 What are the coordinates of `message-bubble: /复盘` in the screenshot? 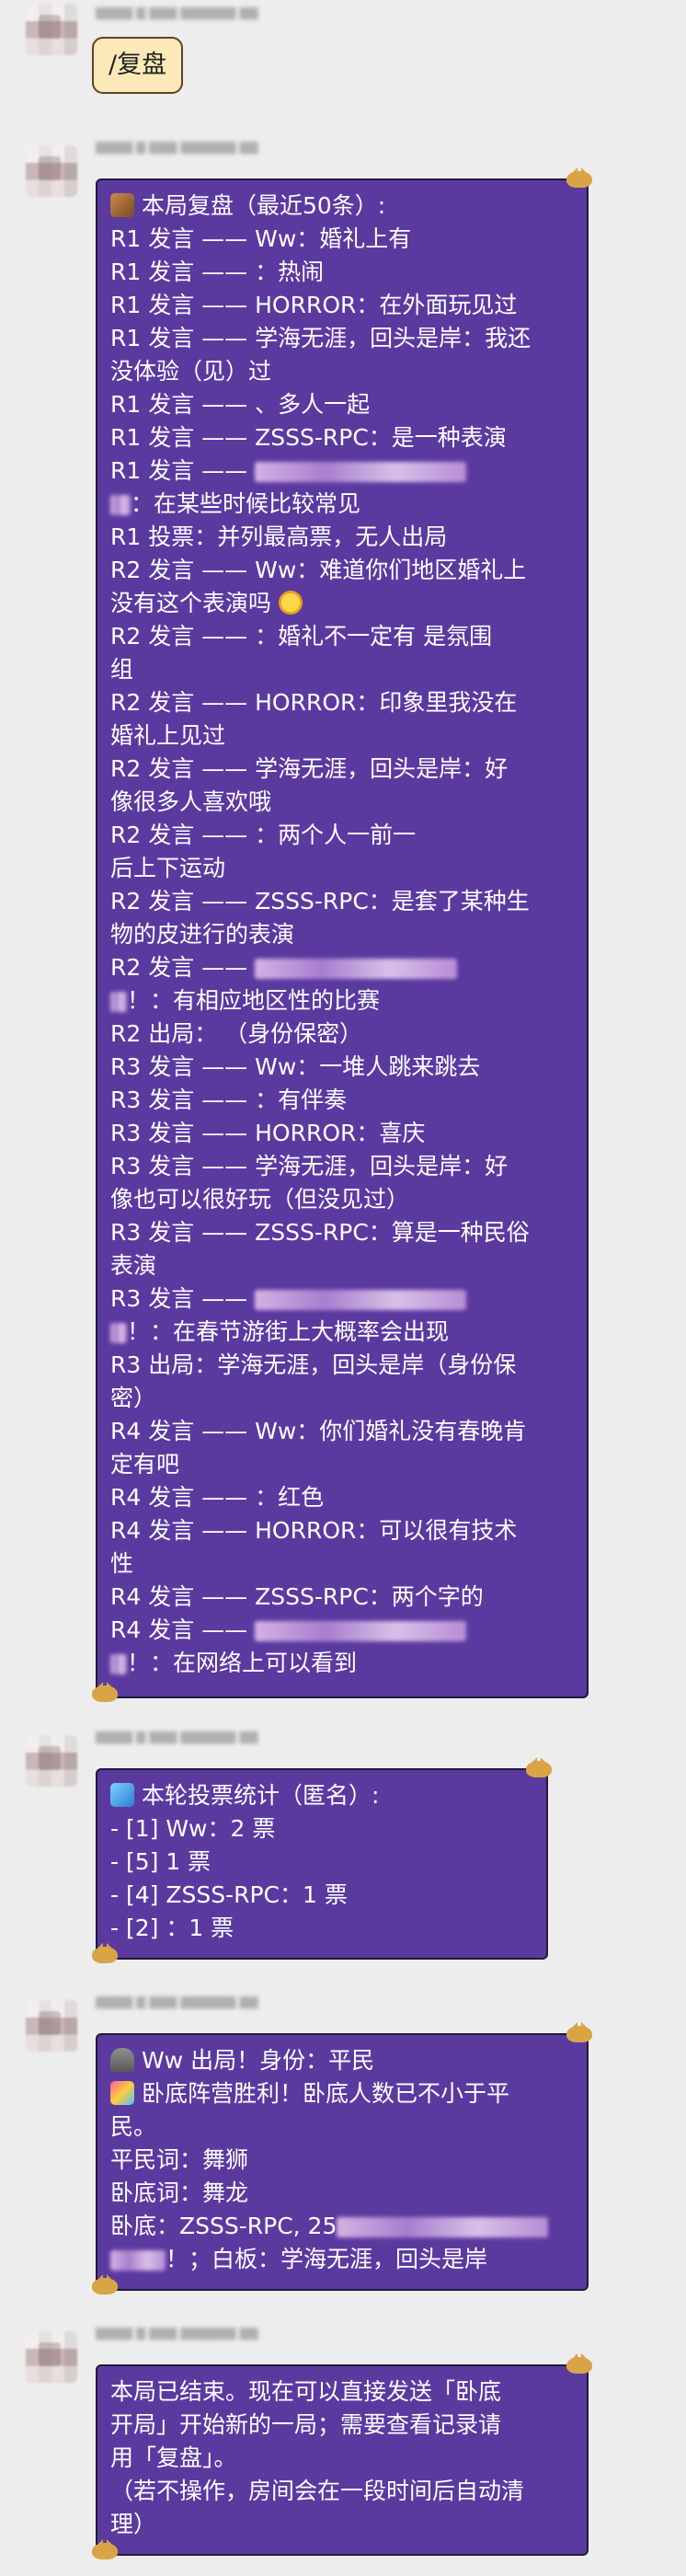 It's located at (138, 65).